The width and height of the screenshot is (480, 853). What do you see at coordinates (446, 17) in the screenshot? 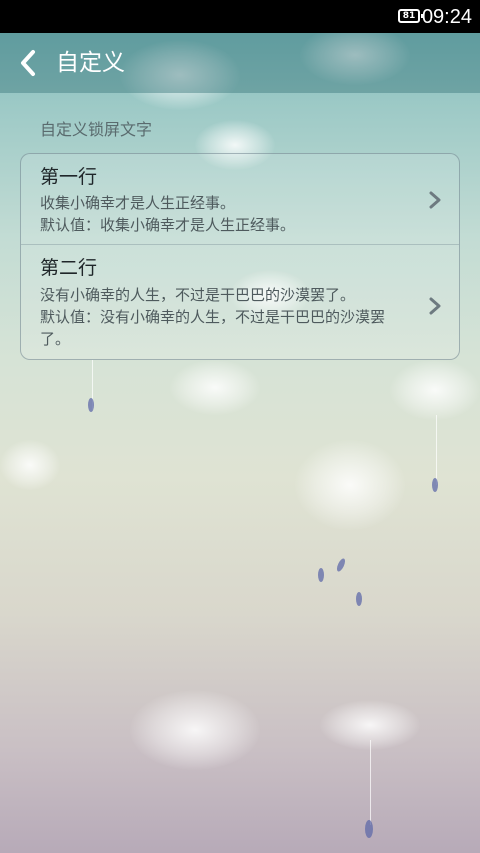
I see `status-time: 09:24` at bounding box center [446, 17].